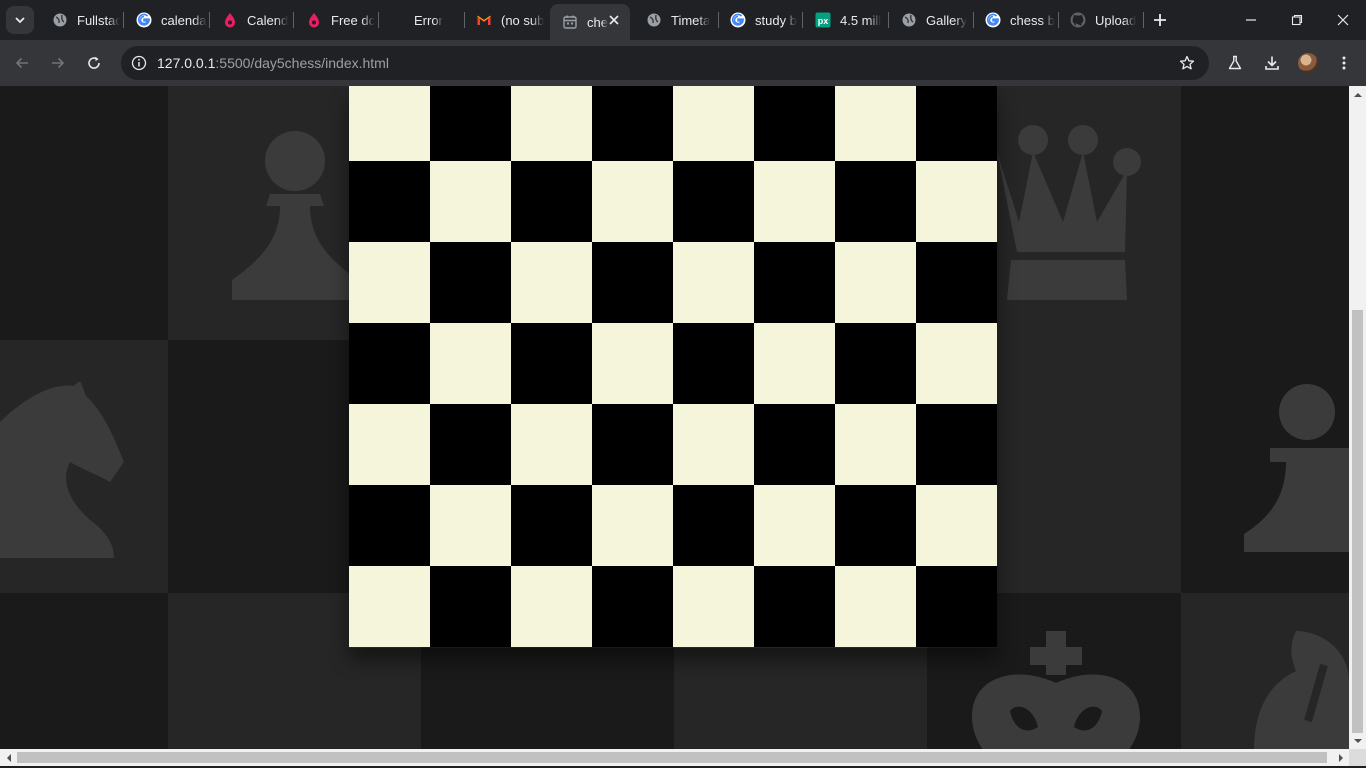 This screenshot has width=1366, height=768. I want to click on restore-button, so click(1297, 20).